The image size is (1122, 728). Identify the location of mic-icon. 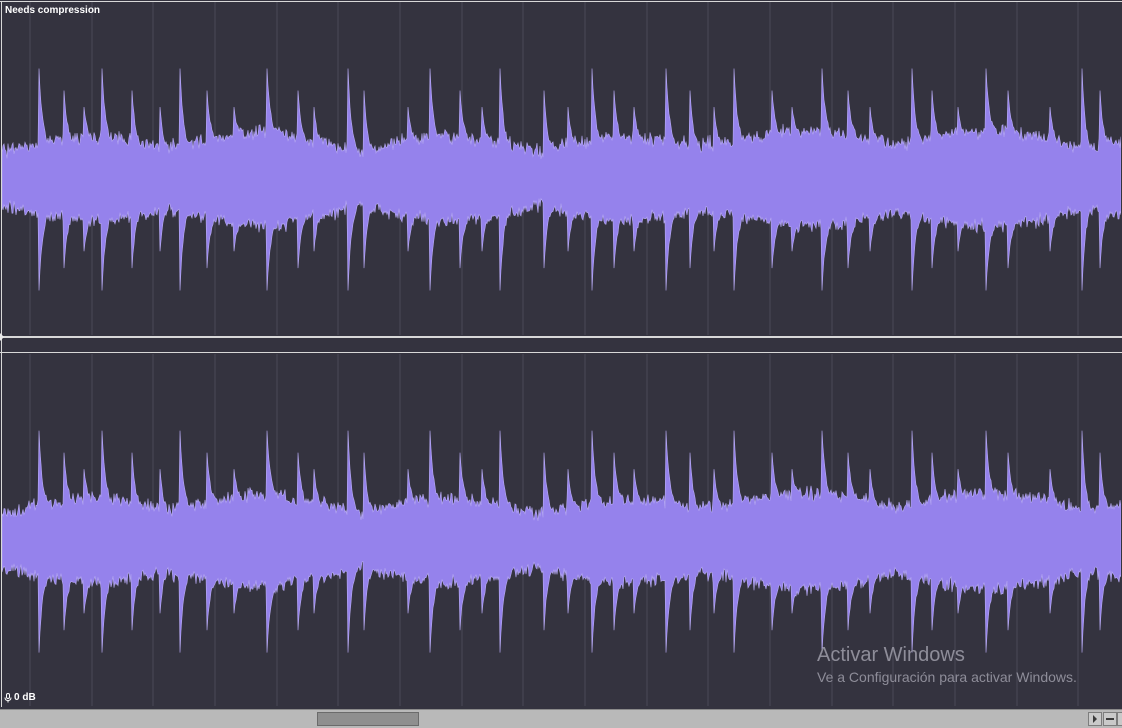
(8, 697).